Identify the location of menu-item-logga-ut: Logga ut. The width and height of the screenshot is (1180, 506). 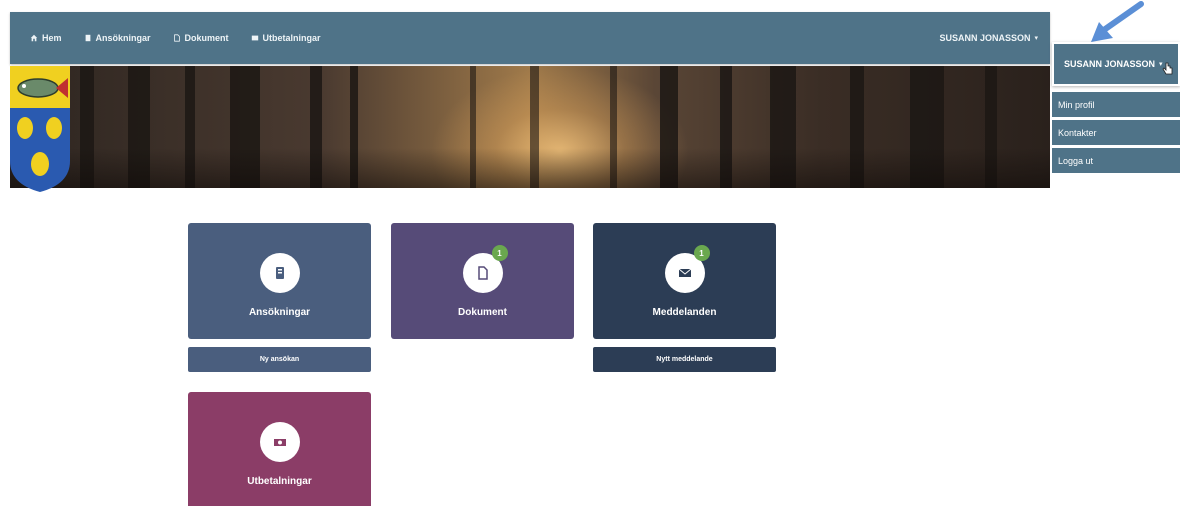
(1116, 160).